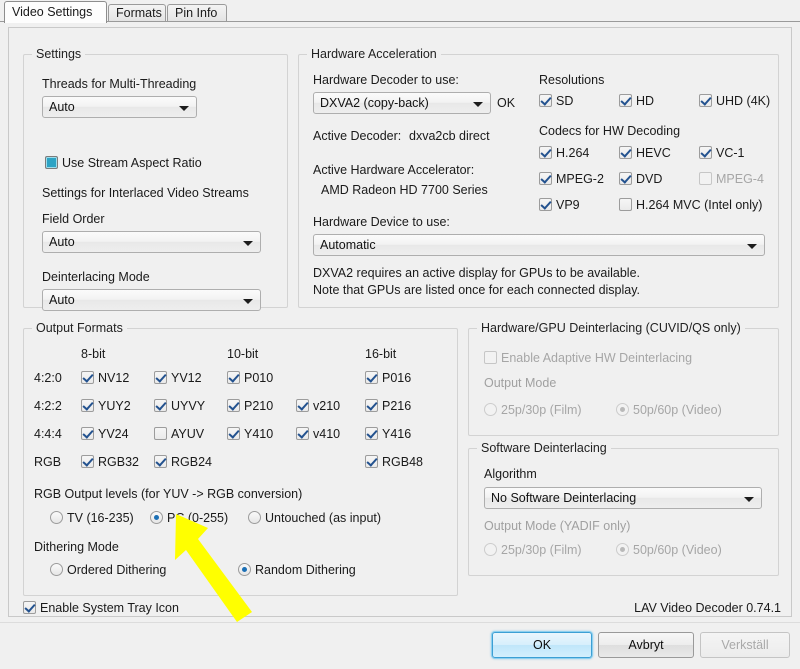 This screenshot has height=669, width=800. I want to click on sw-deint-25p30p-radio: 25p/30p (Film), so click(533, 550).